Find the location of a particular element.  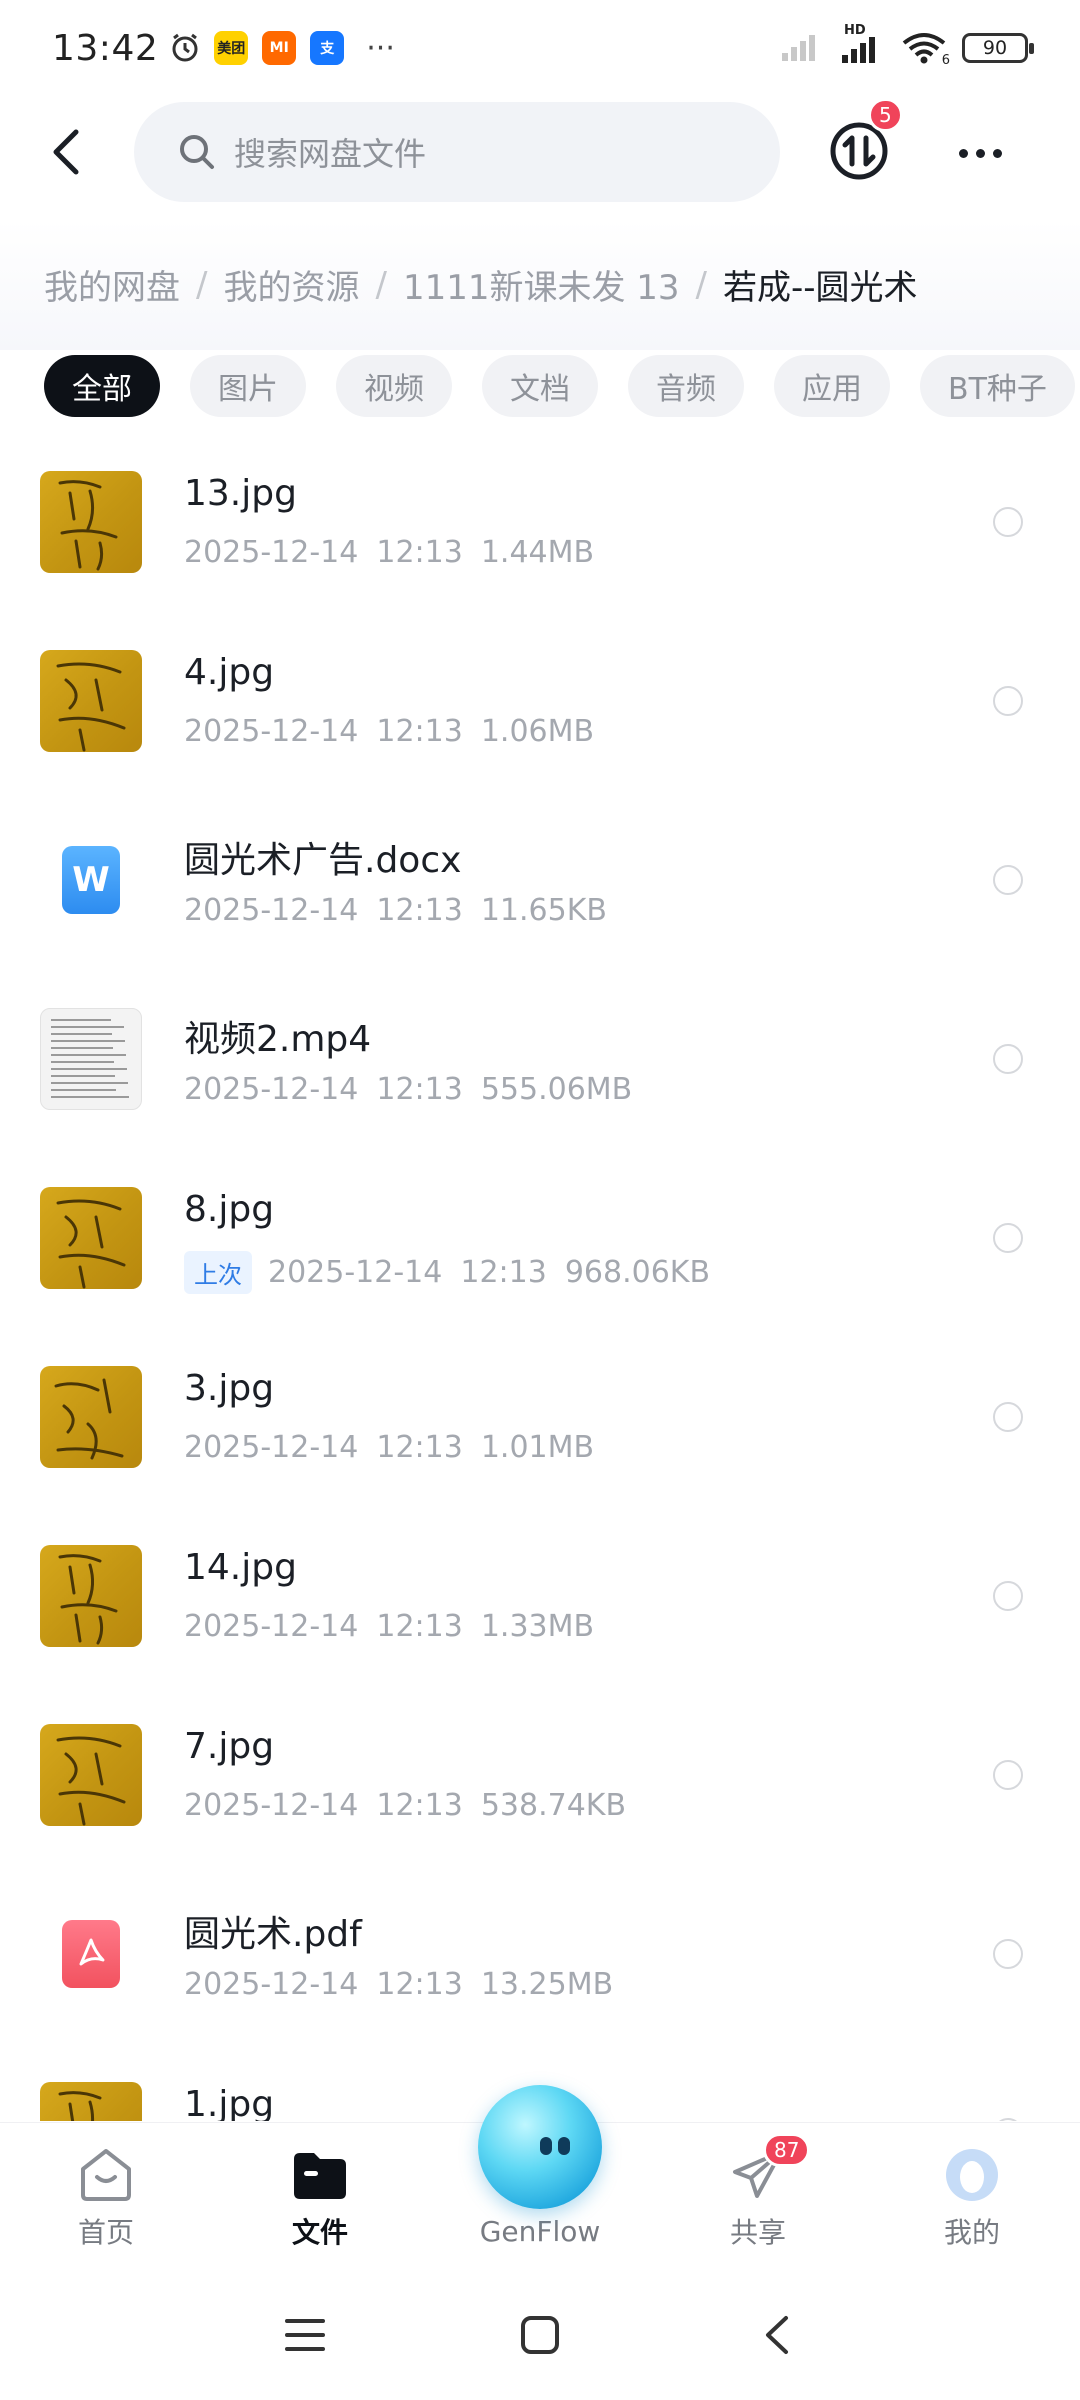

filter-chip: 文档 is located at coordinates (540, 386).